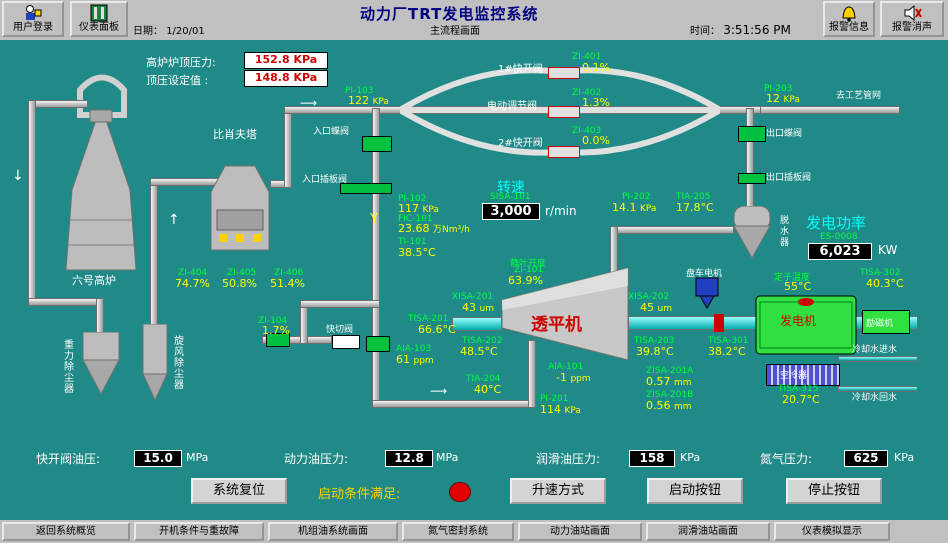 The height and width of the screenshot is (543, 948). Describe the element at coordinates (366, 188) in the screenshot. I see `inlet-gate-valve` at that location.